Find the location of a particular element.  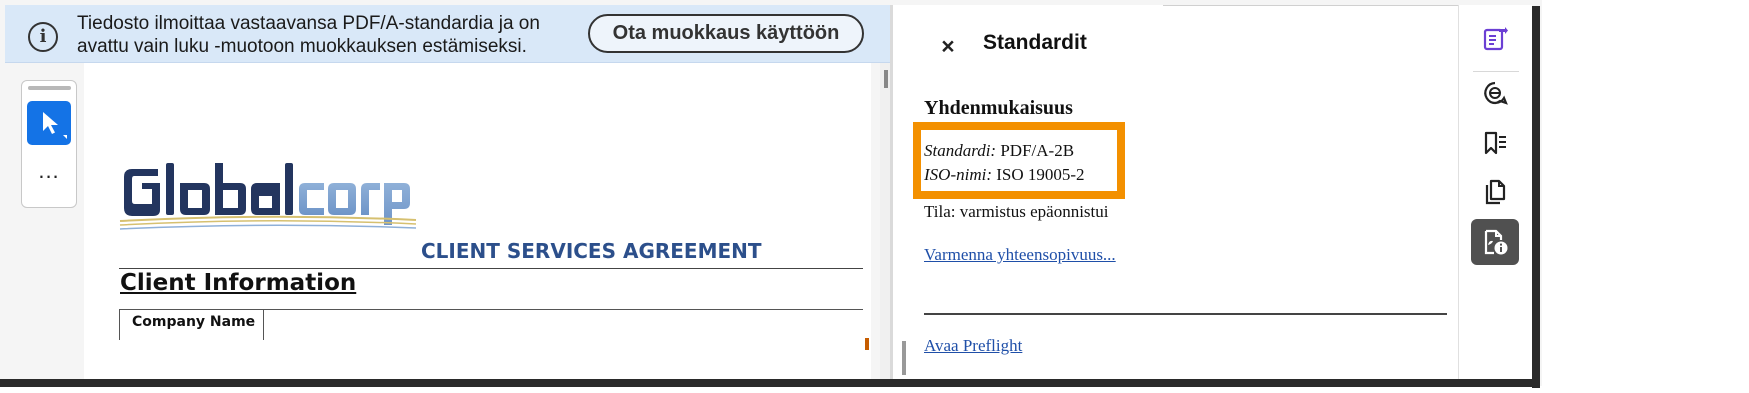

comment-icon is located at coordinates (1496, 93).